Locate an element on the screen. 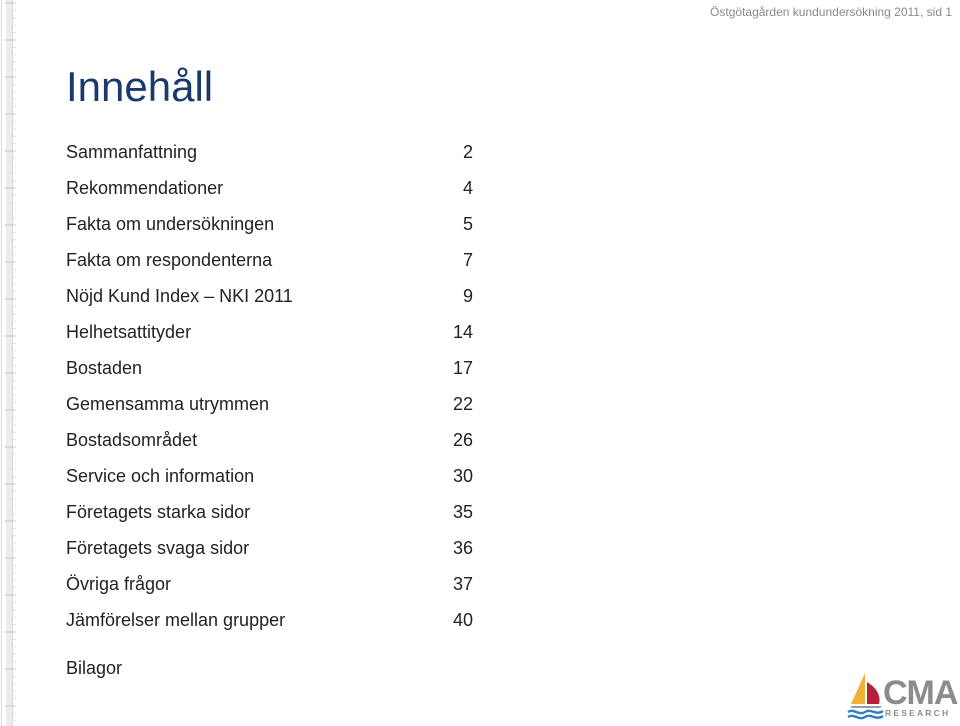 The height and width of the screenshot is (726, 960). toc-item: Övriga frågor 37 is located at coordinates (276, 590).